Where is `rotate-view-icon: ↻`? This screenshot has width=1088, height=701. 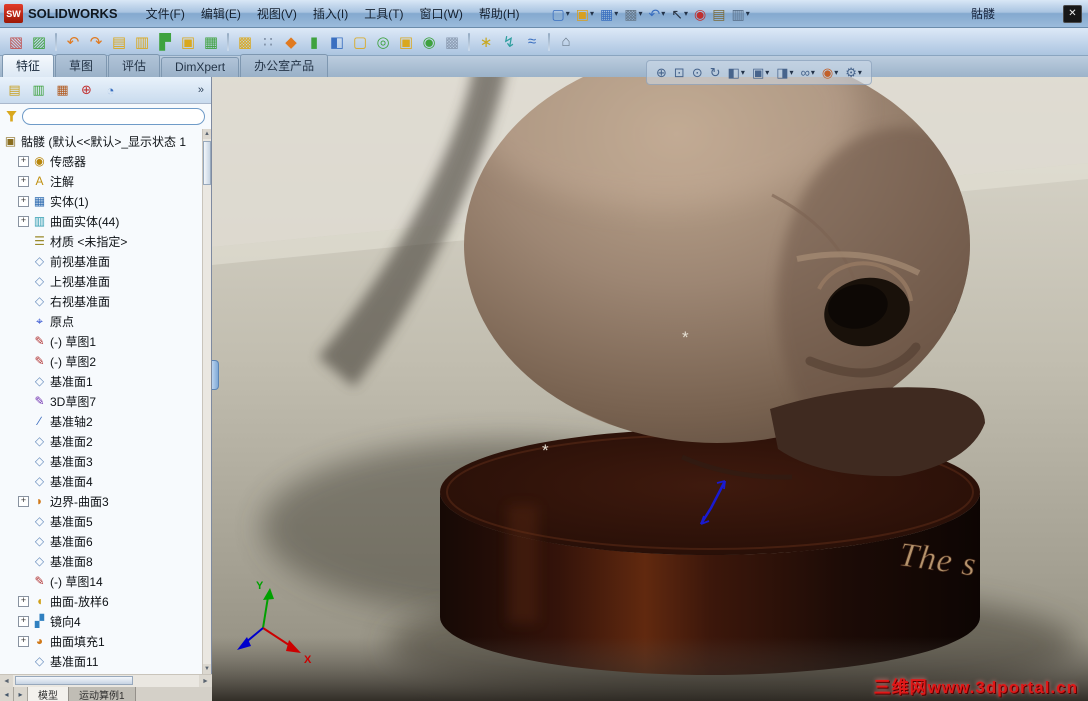
rotate-view-icon: ↻ is located at coordinates (715, 72).